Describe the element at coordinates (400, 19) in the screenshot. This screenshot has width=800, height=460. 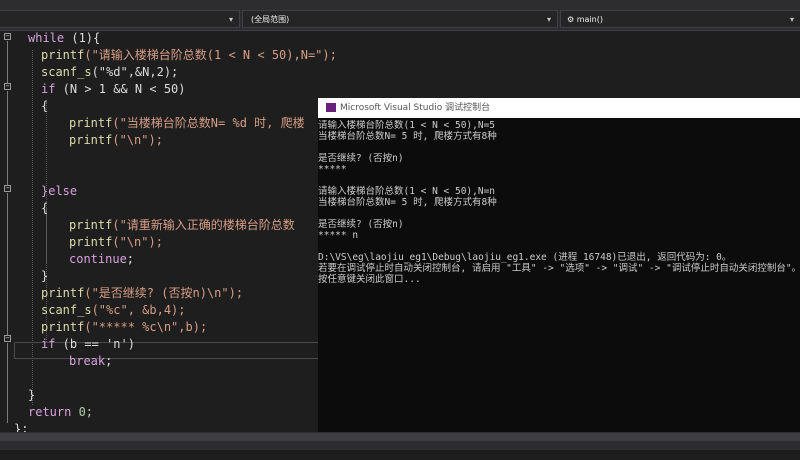
I see `scope-dropdown: (全局范围) ▾` at that location.